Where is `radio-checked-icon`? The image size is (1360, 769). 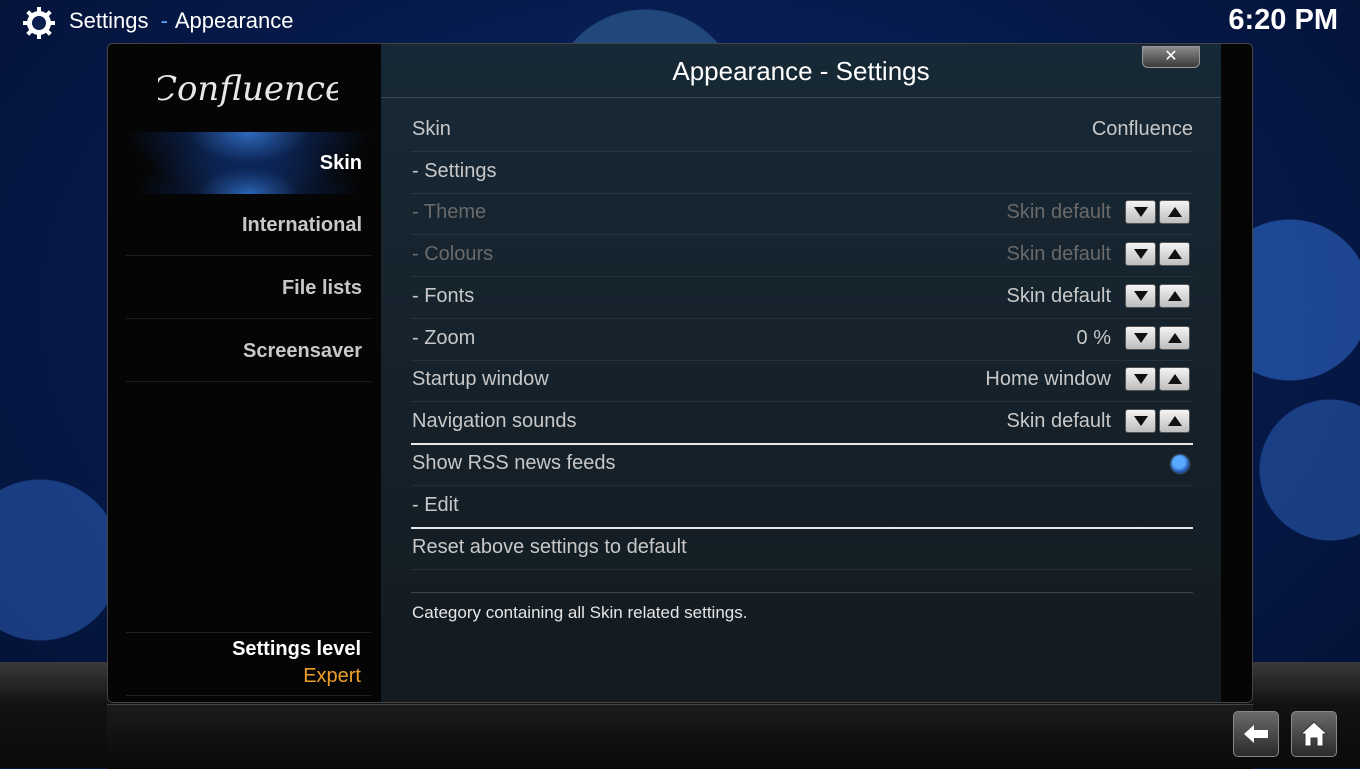
radio-checked-icon is located at coordinates (1180, 464).